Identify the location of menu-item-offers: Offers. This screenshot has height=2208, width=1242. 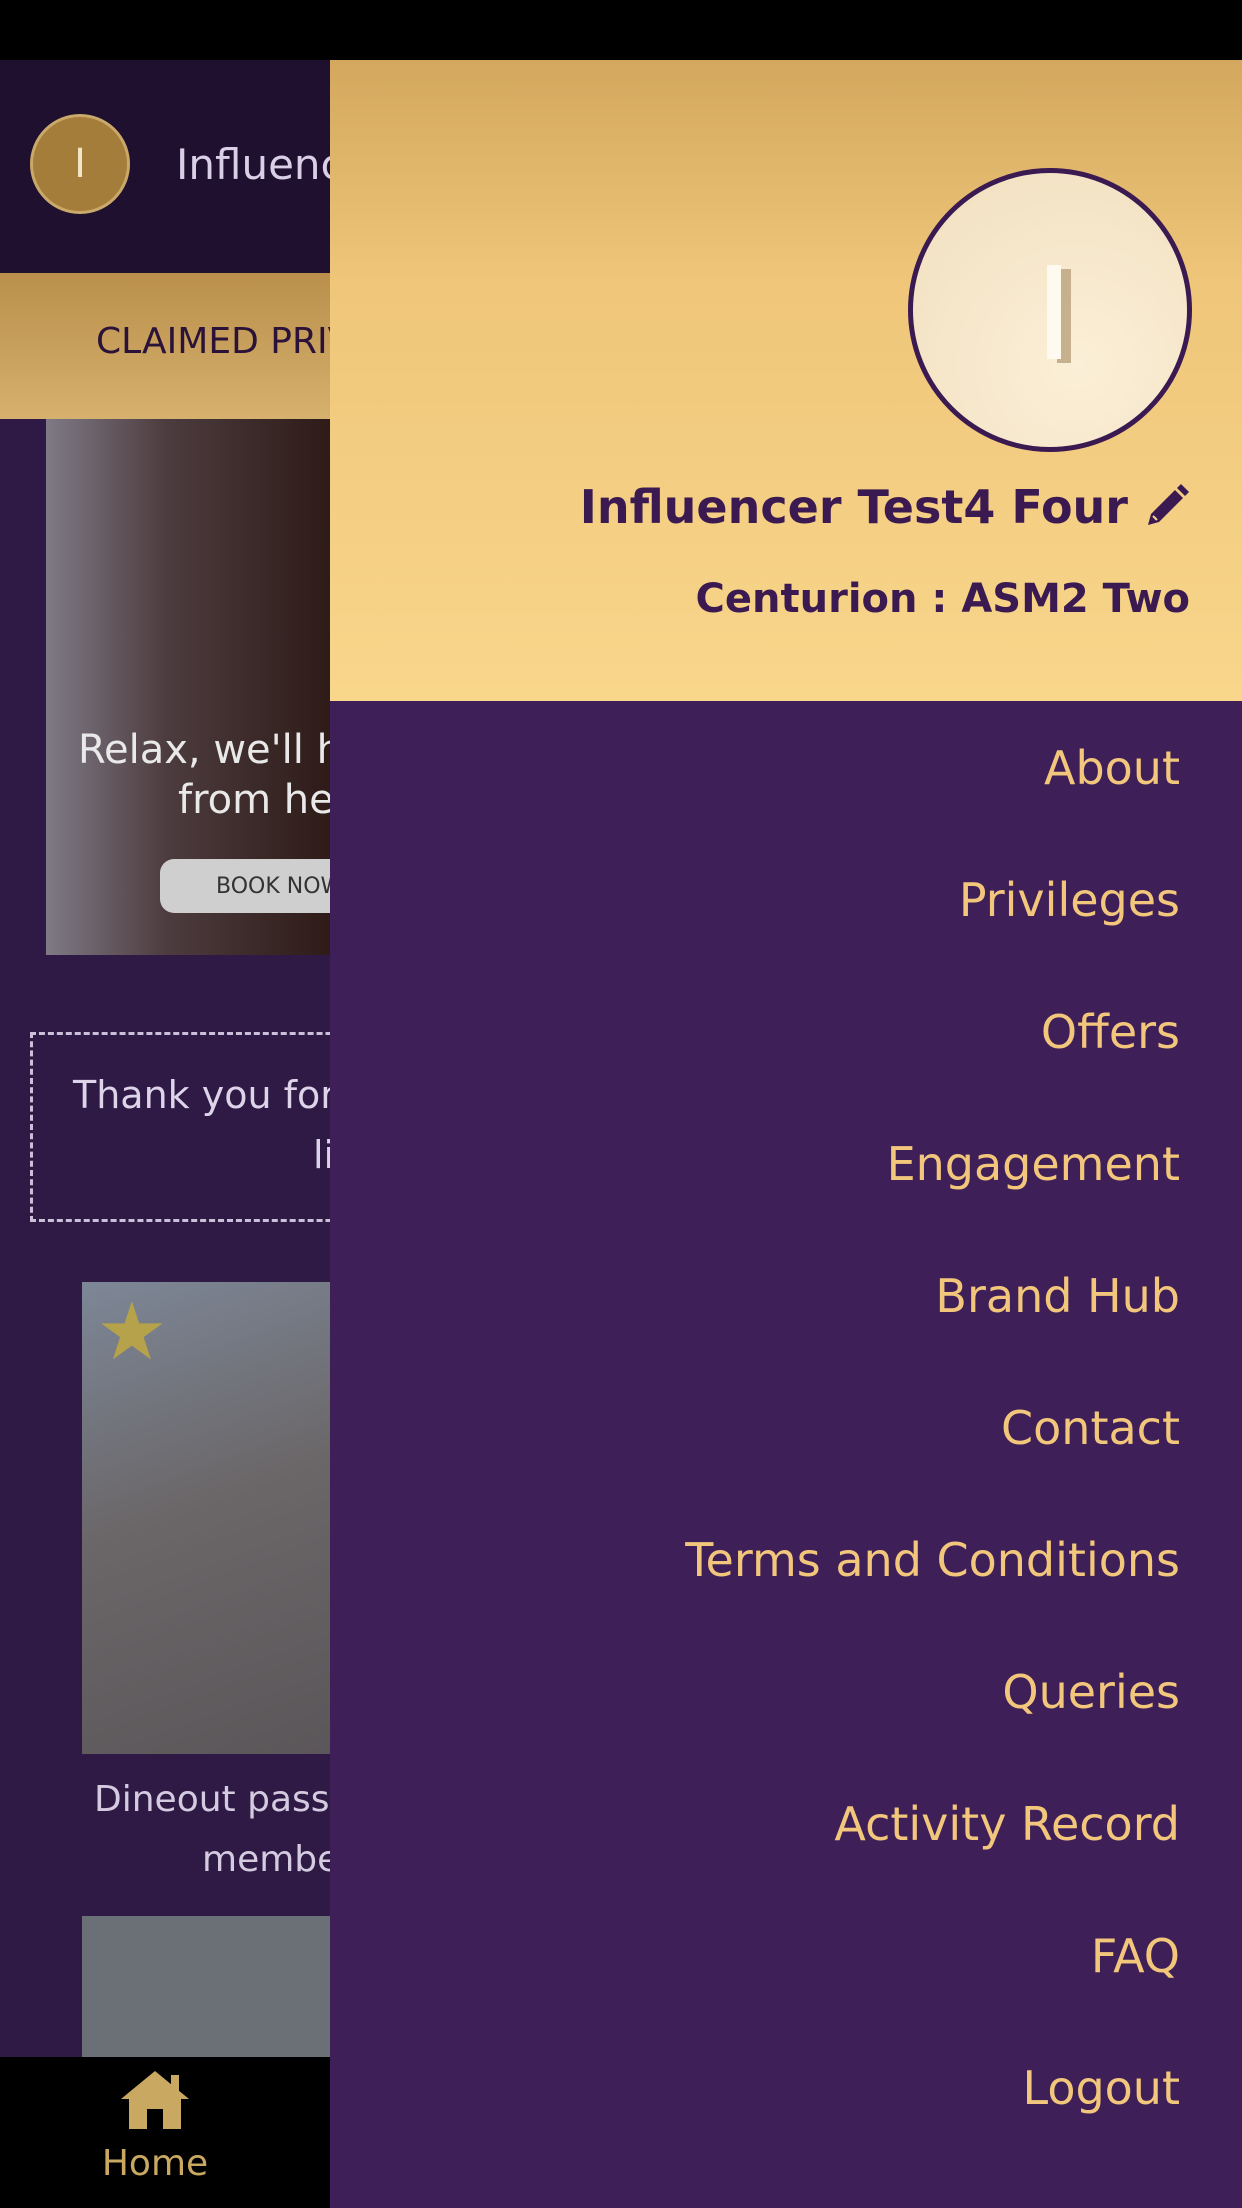
(1110, 1032).